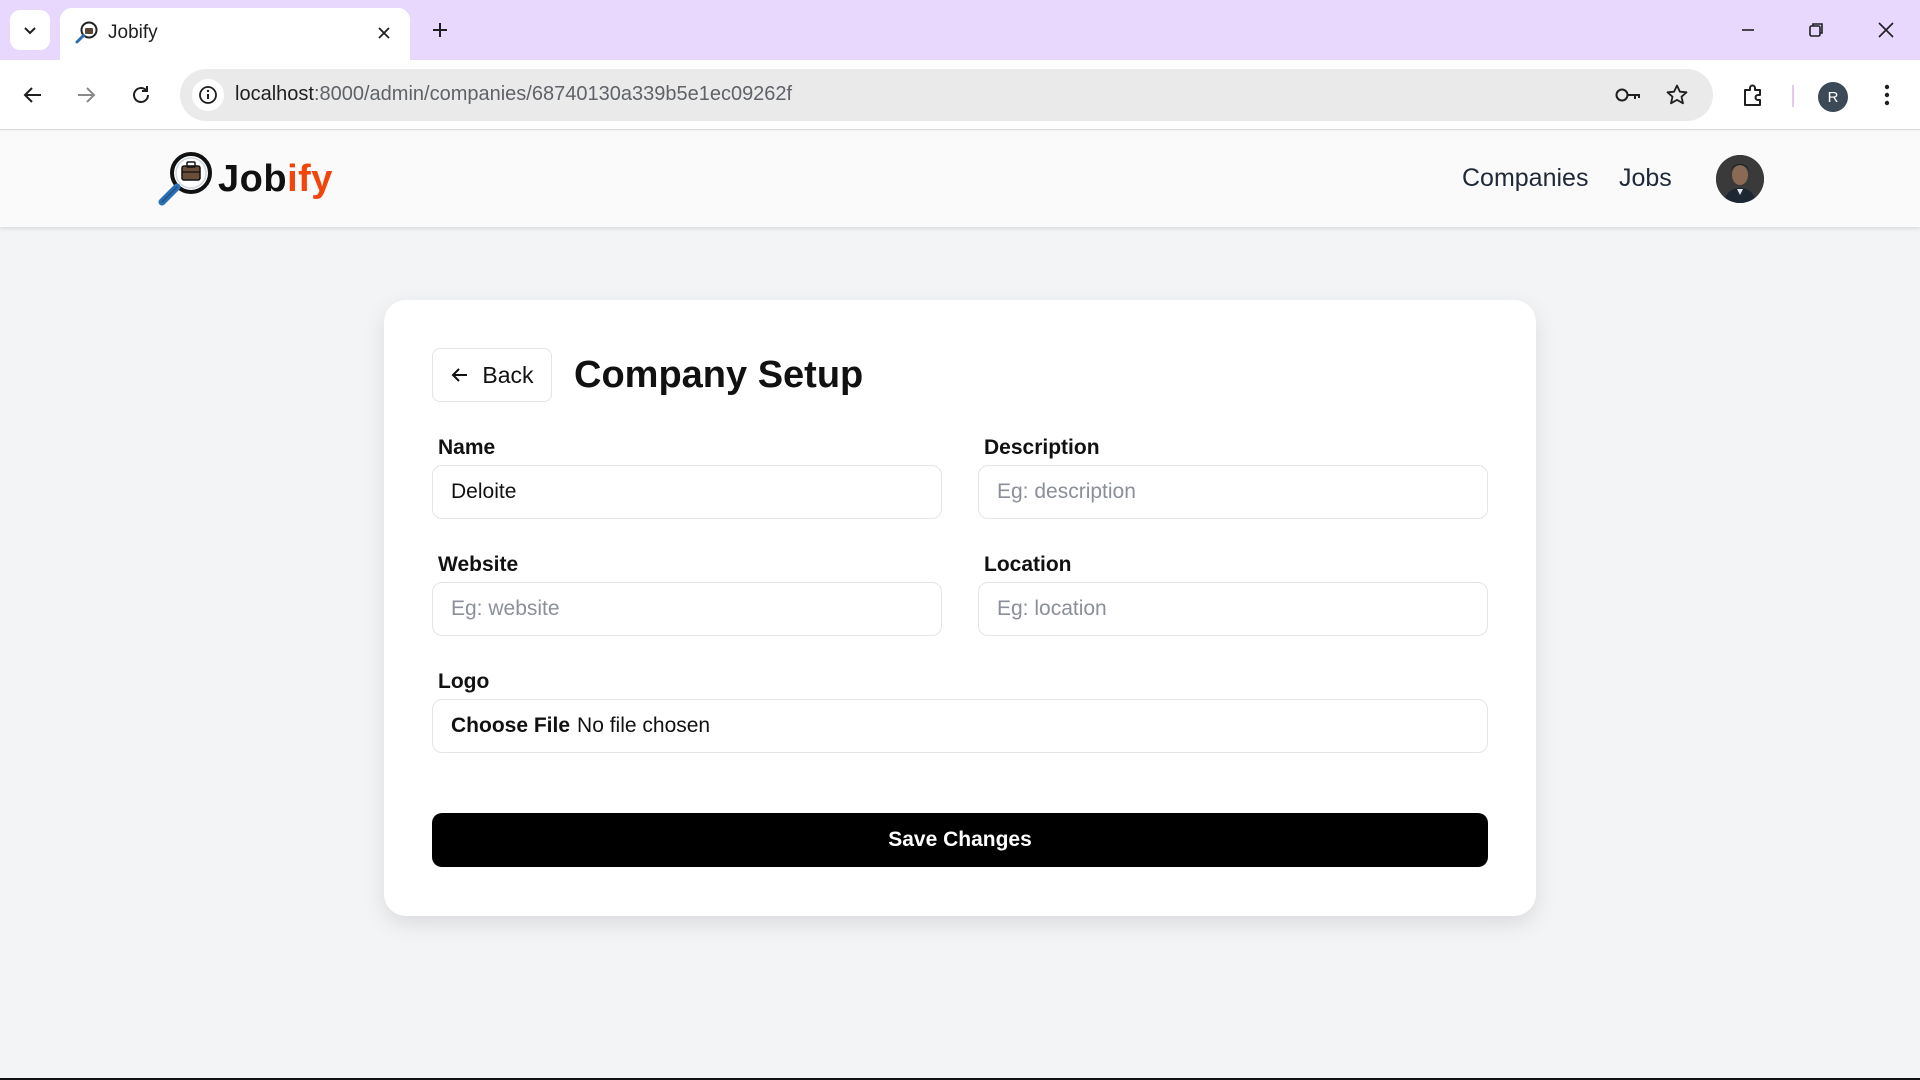  Describe the element at coordinates (687, 609) in the screenshot. I see `website-input: Eg: website` at that location.